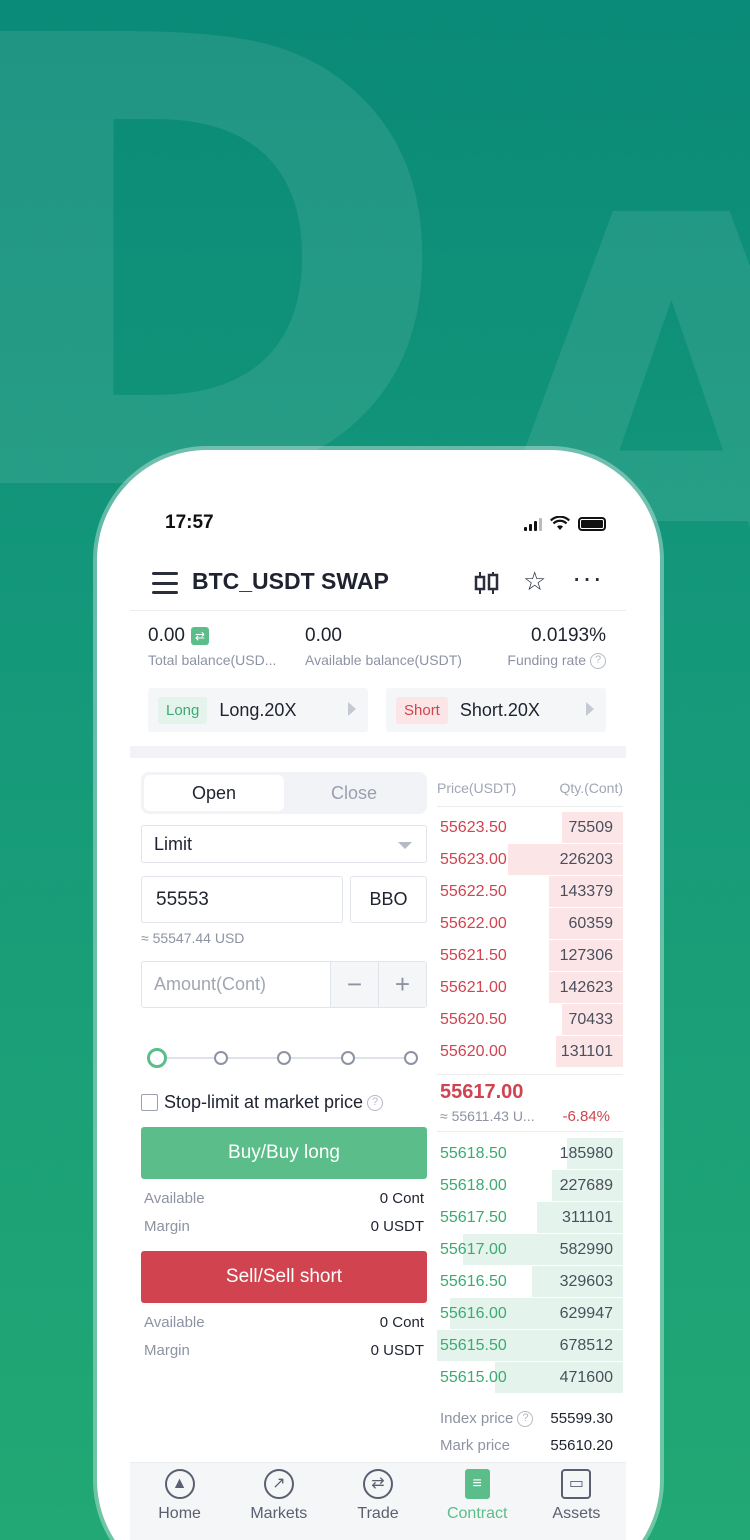  I want to click on ask-row: 55620.50 70433, so click(530, 1020).